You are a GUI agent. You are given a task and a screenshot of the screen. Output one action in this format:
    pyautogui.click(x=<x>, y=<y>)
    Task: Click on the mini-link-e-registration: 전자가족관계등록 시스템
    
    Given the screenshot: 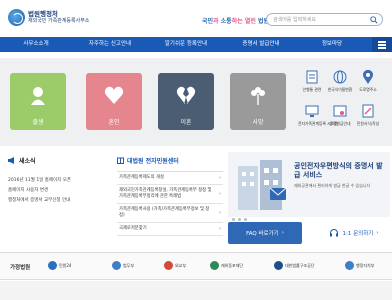 What is the action you would take?
    pyautogui.click(x=318, y=118)
    